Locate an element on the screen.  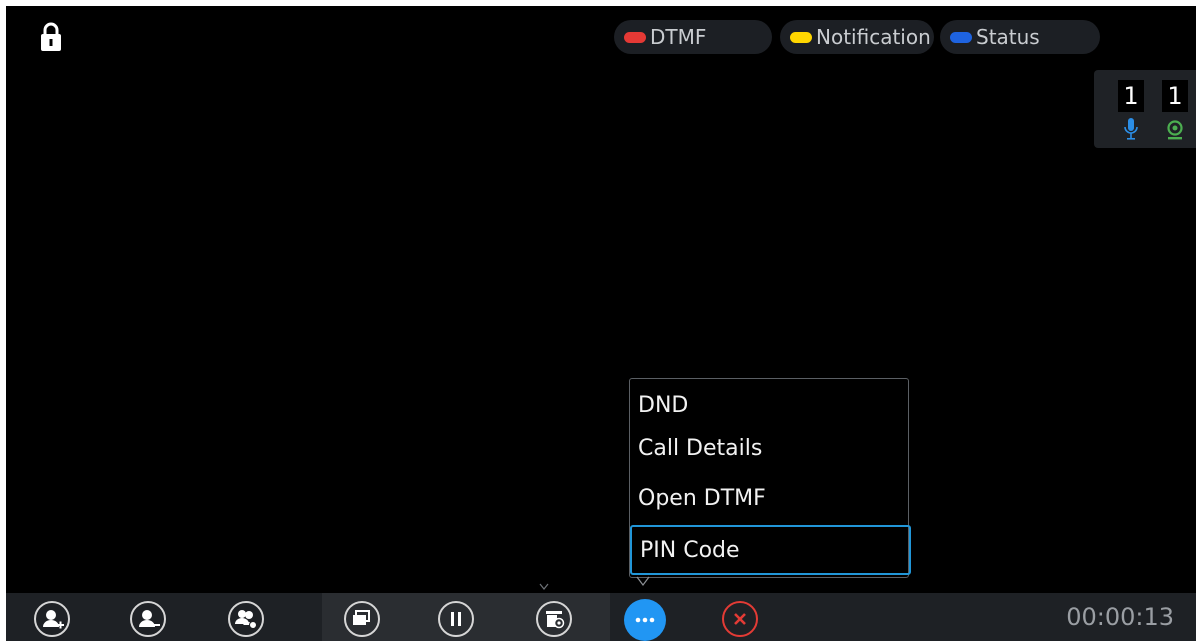
record-icon is located at coordinates (555, 620).